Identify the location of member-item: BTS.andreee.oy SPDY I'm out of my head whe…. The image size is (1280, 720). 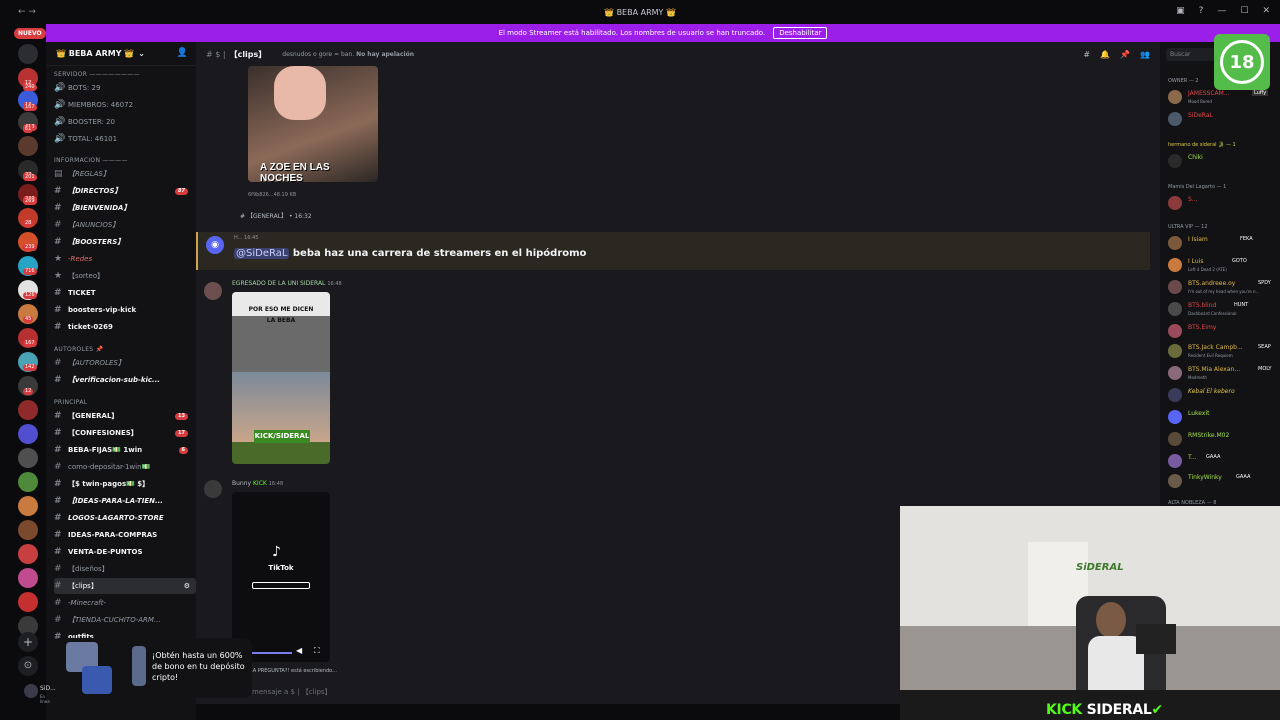
(1222, 287).